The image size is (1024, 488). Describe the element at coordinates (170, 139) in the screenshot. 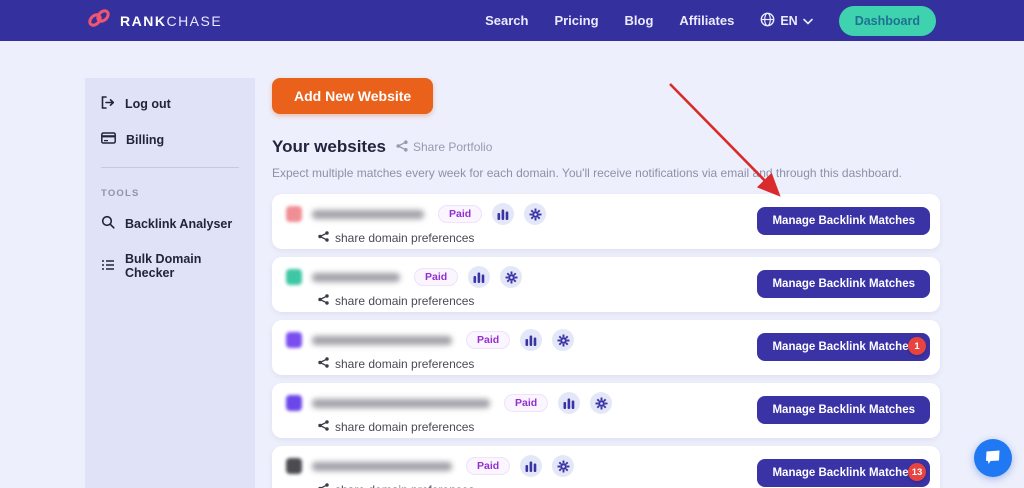

I see `sidebar-item-billing: Billing` at that location.